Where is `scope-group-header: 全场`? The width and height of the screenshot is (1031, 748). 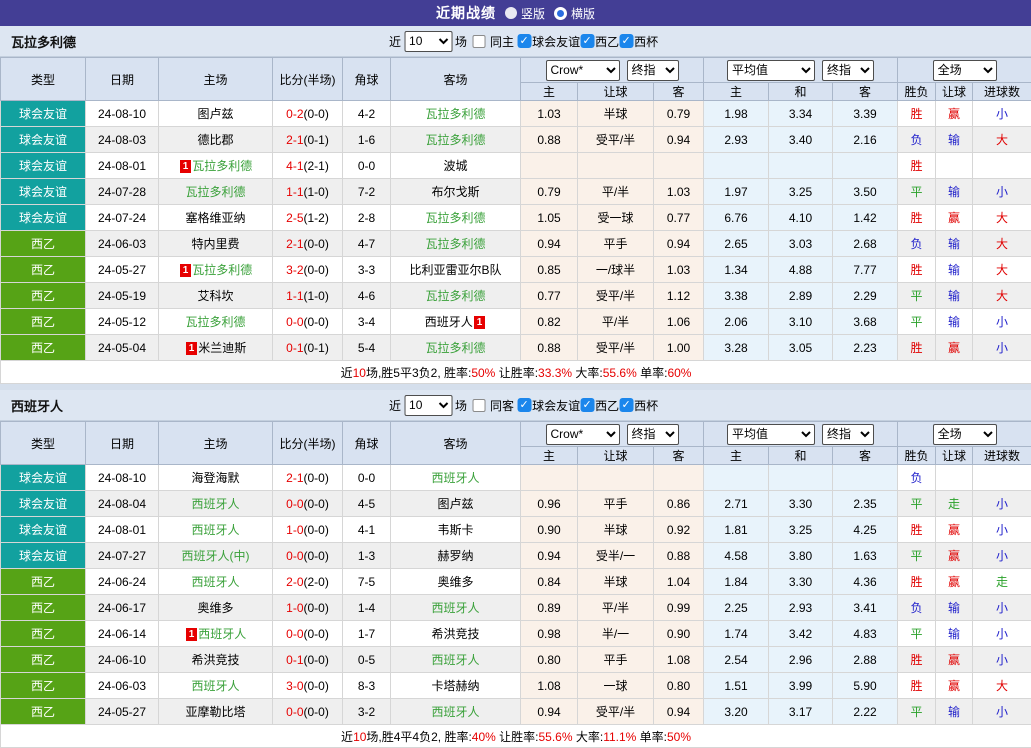
scope-group-header: 全场 is located at coordinates (964, 70).